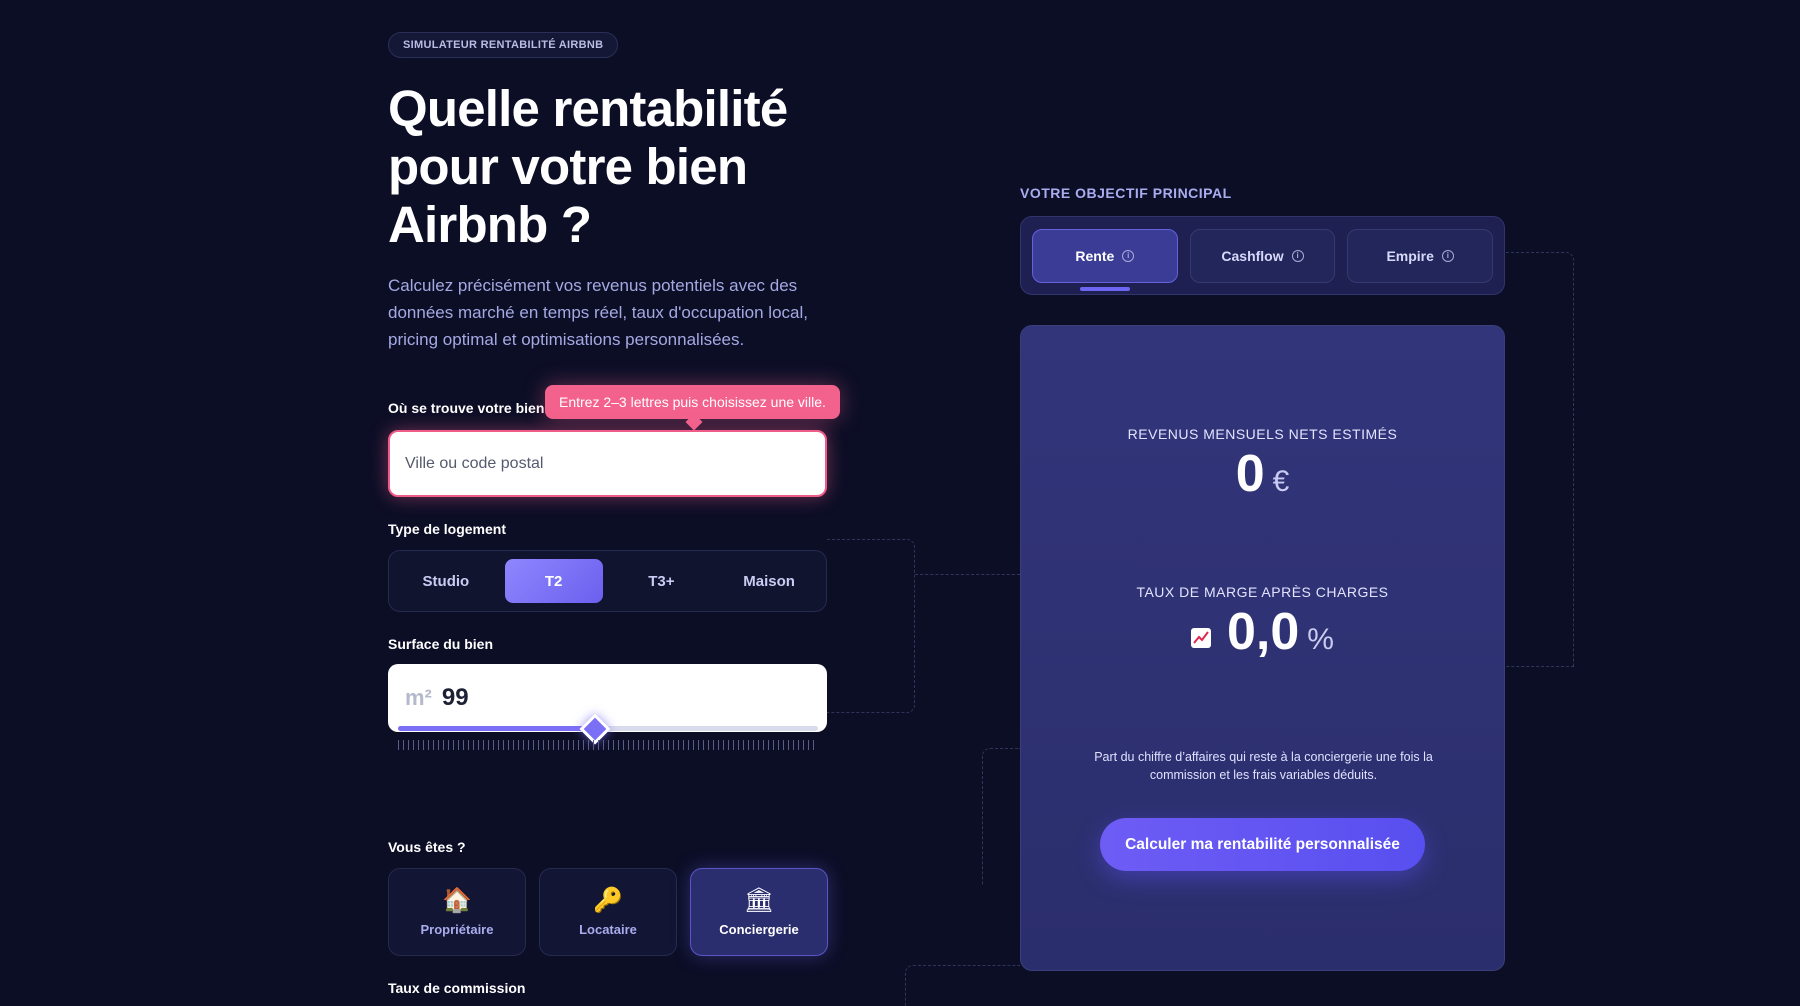  Describe the element at coordinates (608, 900) in the screenshot. I see `key-icon: 🔑` at that location.